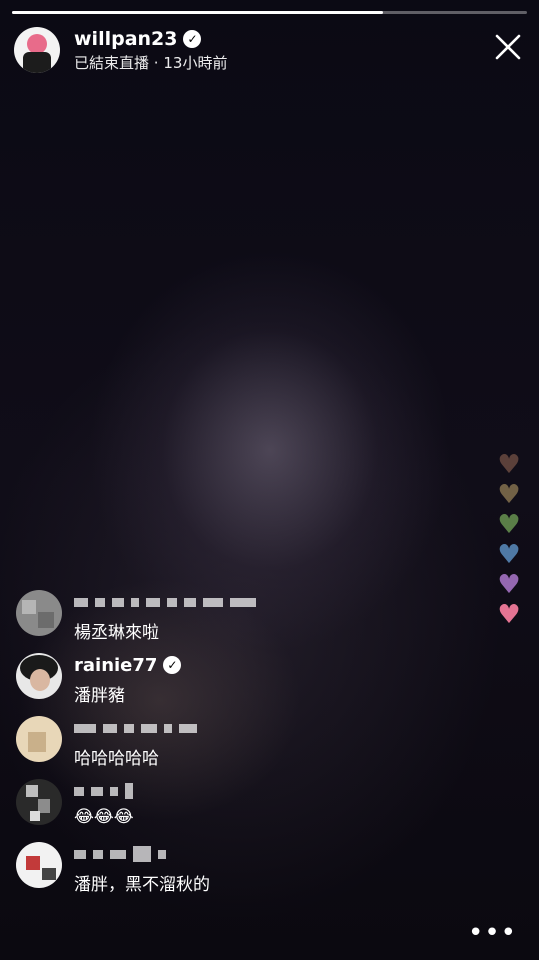  I want to click on comment-item: 潘胖，黑不溜秋的, so click(236, 873).